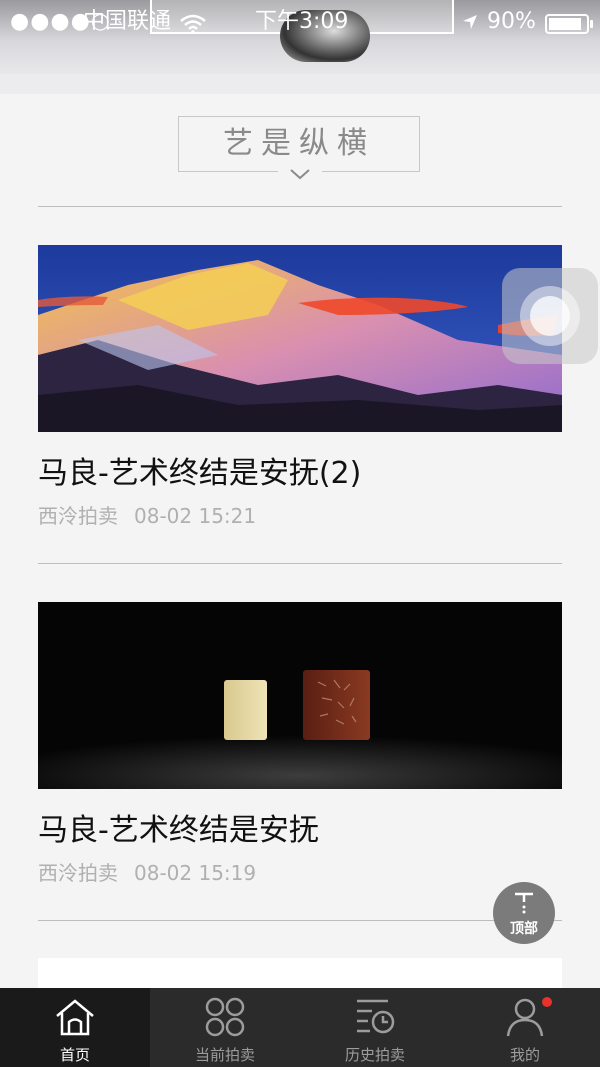  What do you see at coordinates (178, 827) in the screenshot?
I see `article-title: 马良-艺术终结是安抚` at bounding box center [178, 827].